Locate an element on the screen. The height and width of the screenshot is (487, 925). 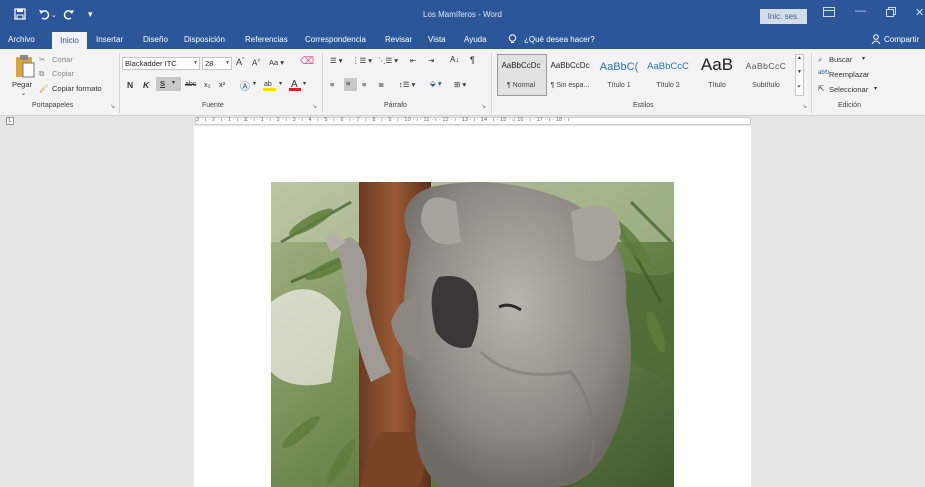
style-normal-label: ¶ Normal is located at coordinates (521, 85).